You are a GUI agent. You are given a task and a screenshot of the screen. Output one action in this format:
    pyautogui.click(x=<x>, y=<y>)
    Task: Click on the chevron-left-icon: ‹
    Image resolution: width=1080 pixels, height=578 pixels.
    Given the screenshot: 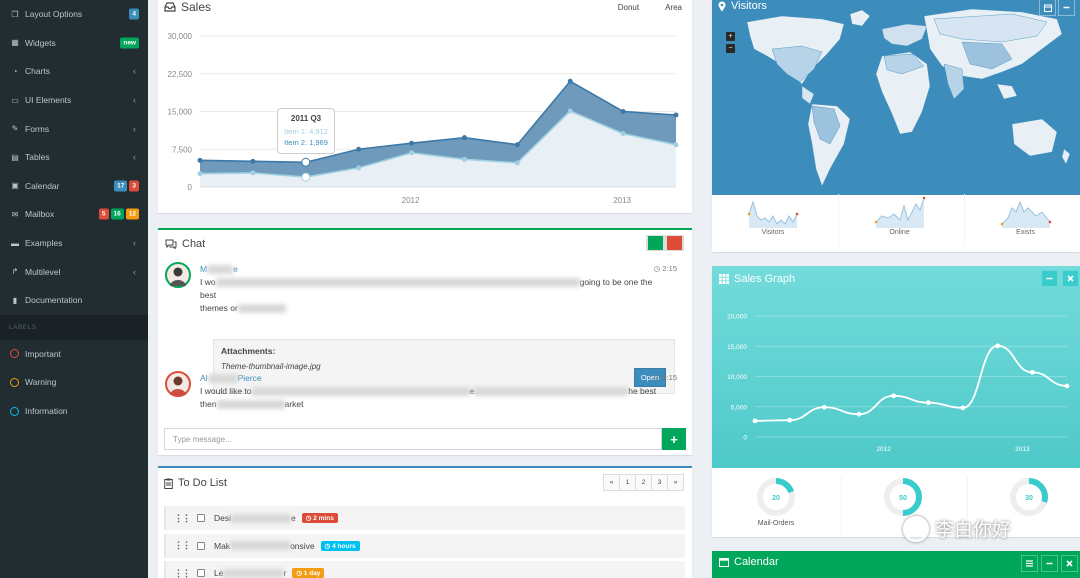 What is the action you would take?
    pyautogui.click(x=134, y=157)
    